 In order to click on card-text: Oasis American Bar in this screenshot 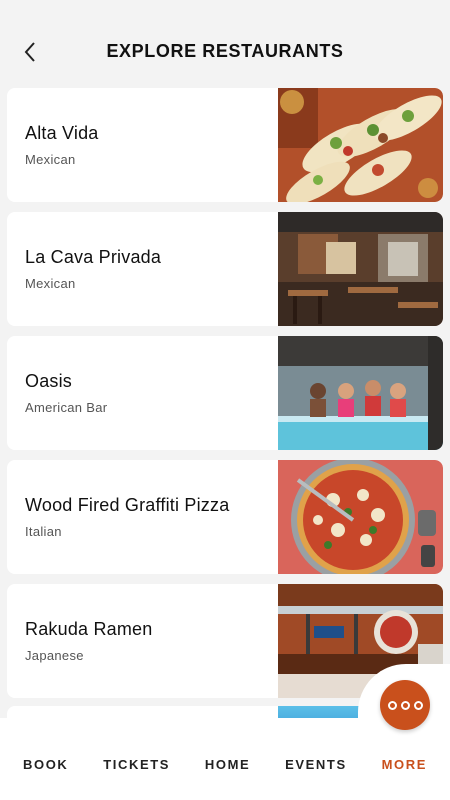, I will do `click(142, 393)`.